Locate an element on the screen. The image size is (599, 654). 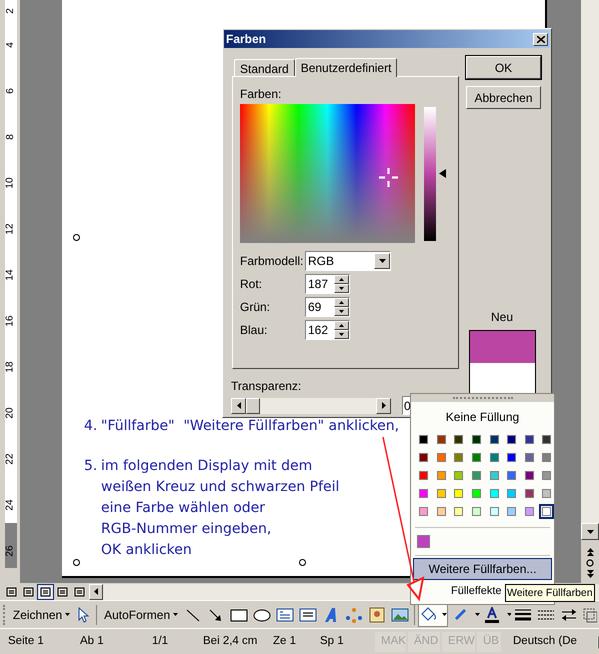
ruler-number: 6 is located at coordinates (11, 91).